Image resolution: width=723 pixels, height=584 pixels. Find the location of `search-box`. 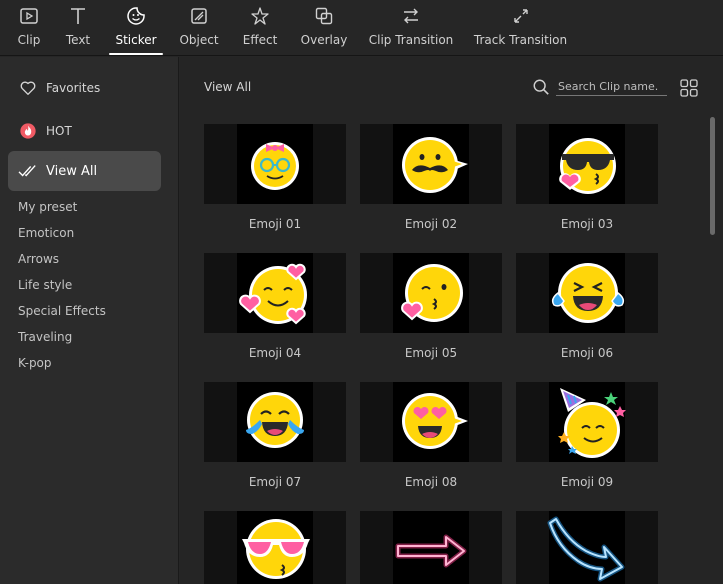

search-box is located at coordinates (598, 88).